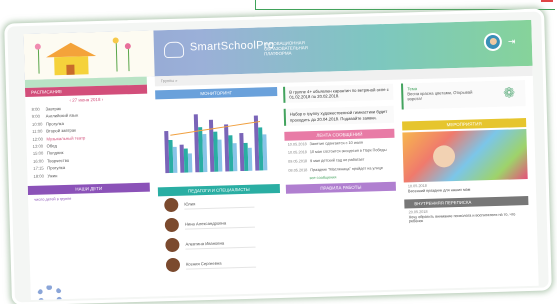 Image resolution: width=557 pixels, height=304 pixels. I want to click on brand-name: SmartSchoolPro, so click(232, 46).